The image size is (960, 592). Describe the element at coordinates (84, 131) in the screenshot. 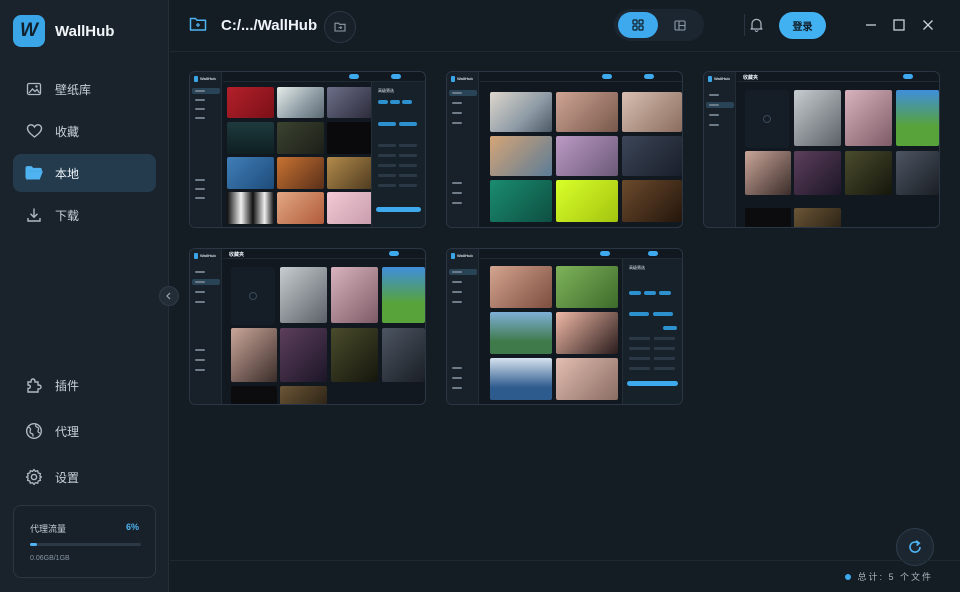

I see `sidebar-item-favorites: 收藏` at that location.